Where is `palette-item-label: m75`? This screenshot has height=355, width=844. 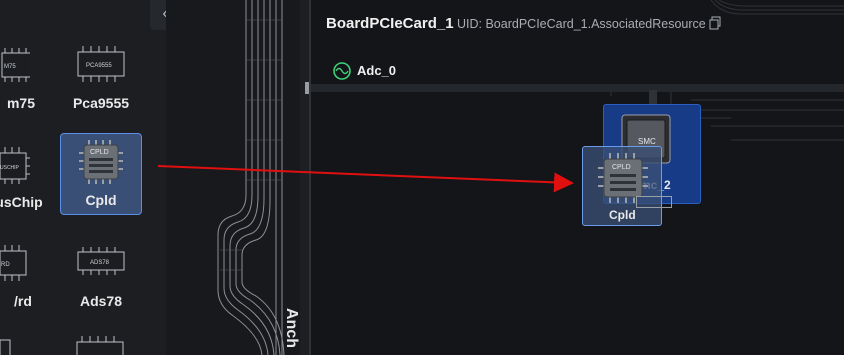 palette-item-label: m75 is located at coordinates (21, 103).